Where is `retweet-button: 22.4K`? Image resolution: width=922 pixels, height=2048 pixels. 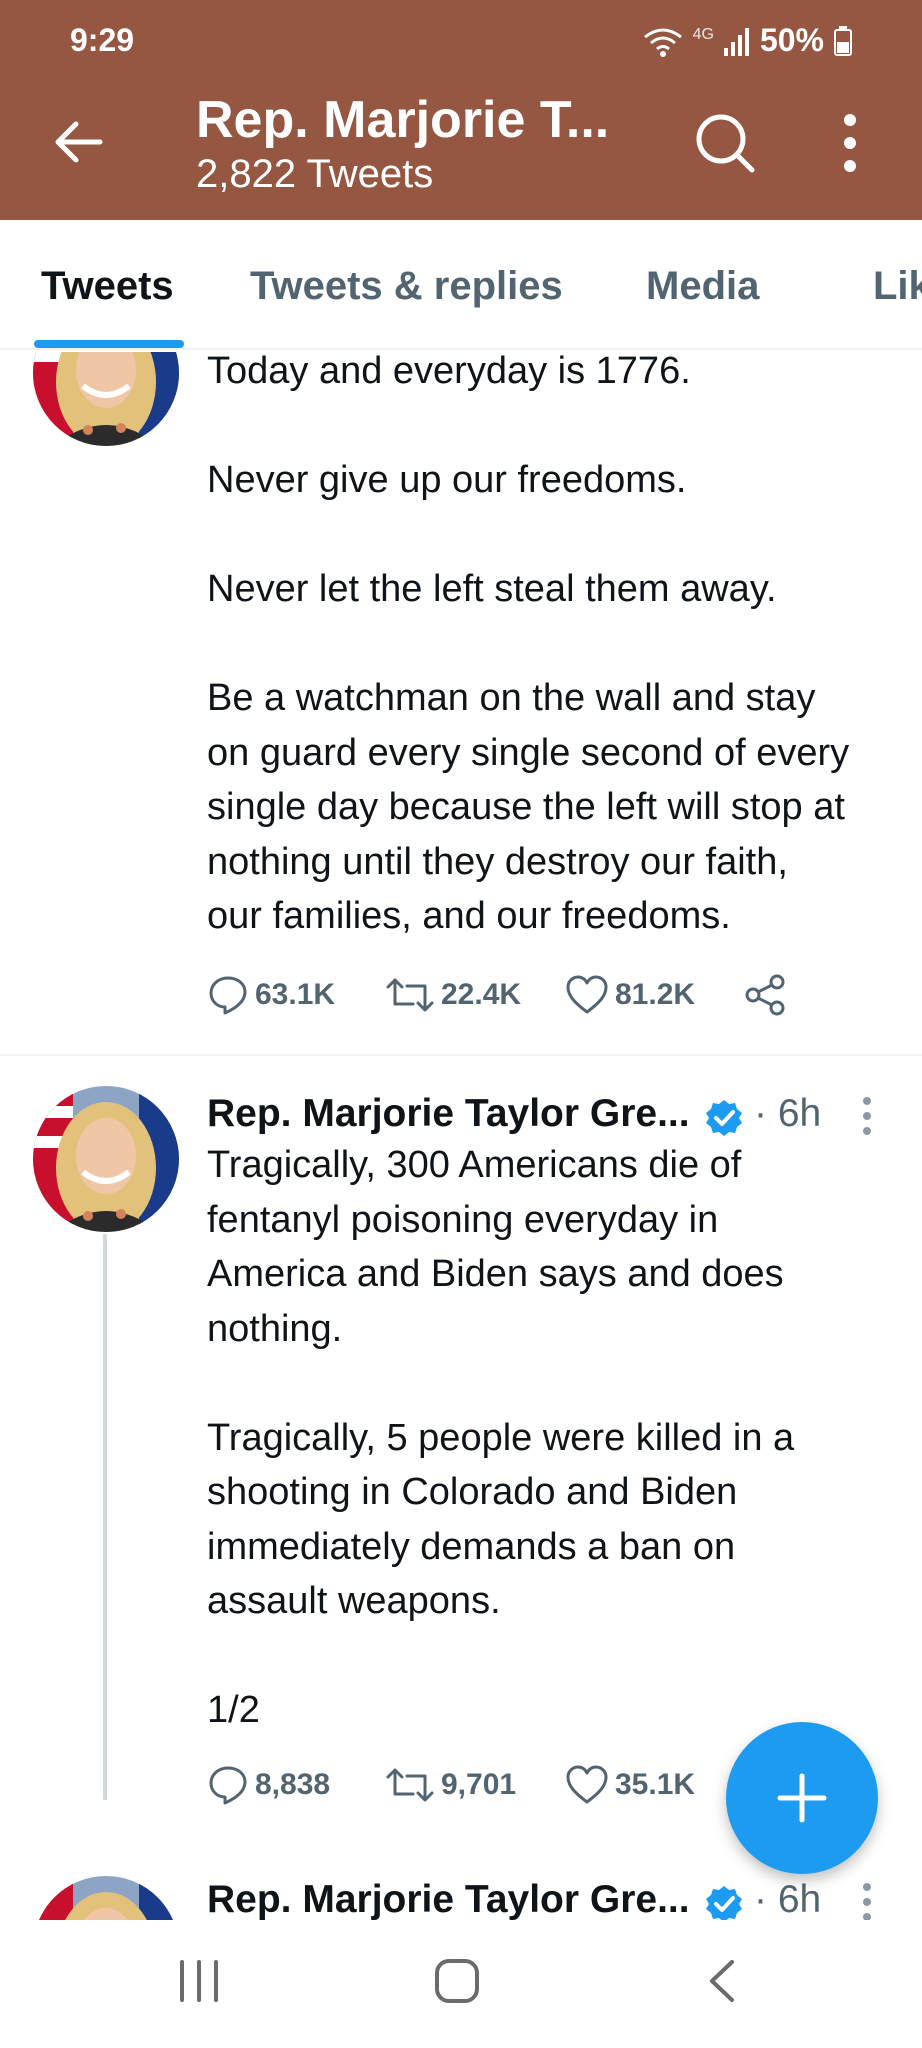
retweet-button: 22.4K is located at coordinates (453, 995).